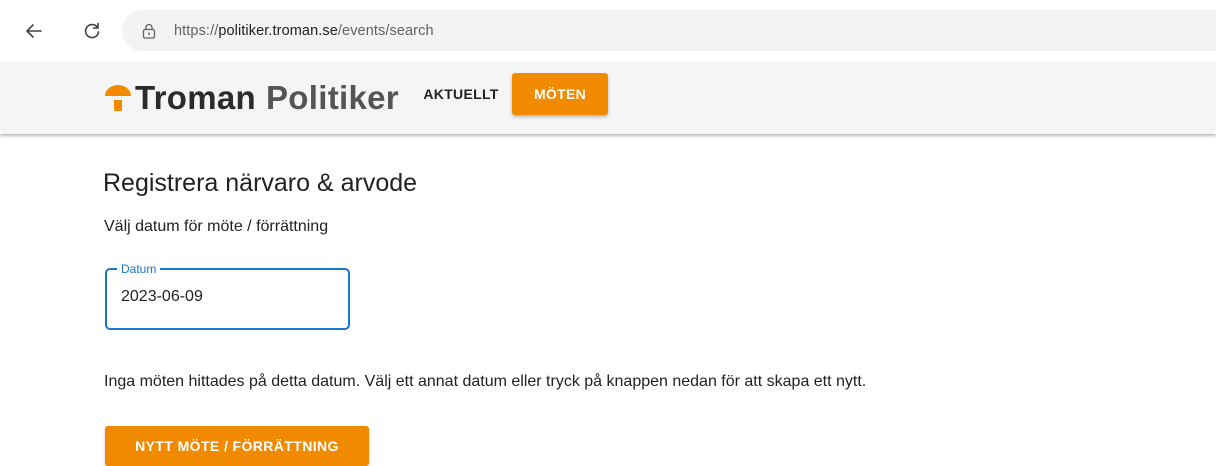 This screenshot has width=1216, height=466. Describe the element at coordinates (139, 269) in the screenshot. I see `date-field-label: Datum` at that location.